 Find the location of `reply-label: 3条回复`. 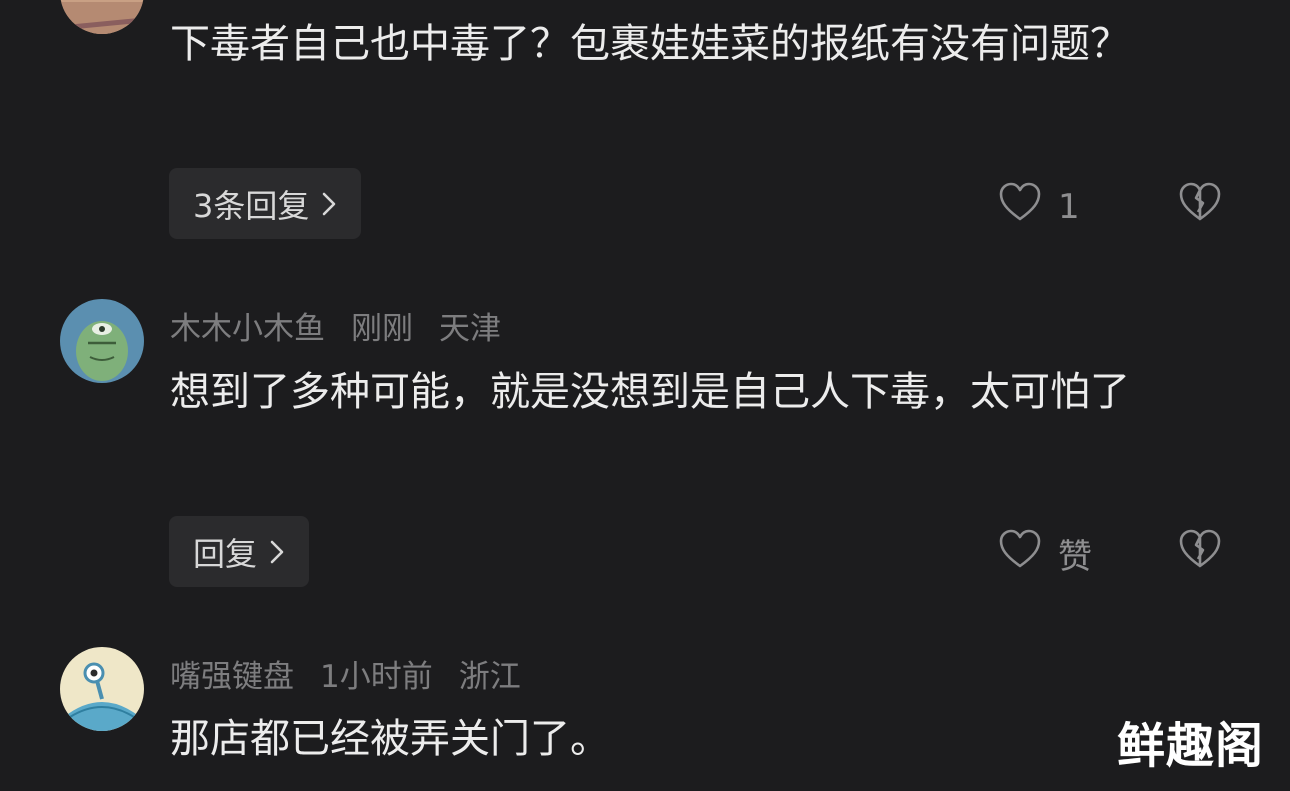

reply-label: 3条回复 is located at coordinates (251, 205).